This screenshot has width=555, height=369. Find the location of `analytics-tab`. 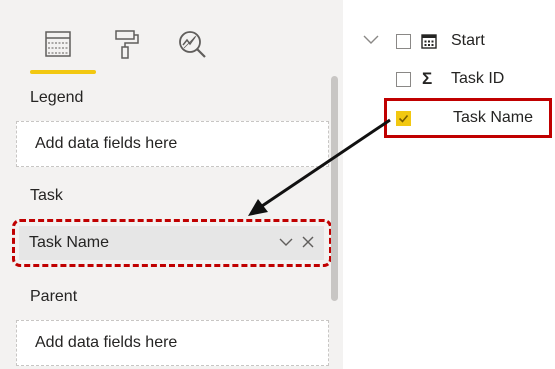

analytics-tab is located at coordinates (192, 44).